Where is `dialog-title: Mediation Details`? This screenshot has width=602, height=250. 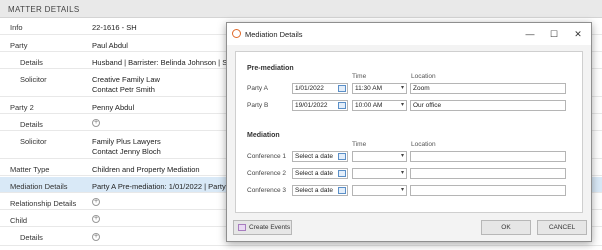
dialog-title: Mediation Details is located at coordinates (274, 34).